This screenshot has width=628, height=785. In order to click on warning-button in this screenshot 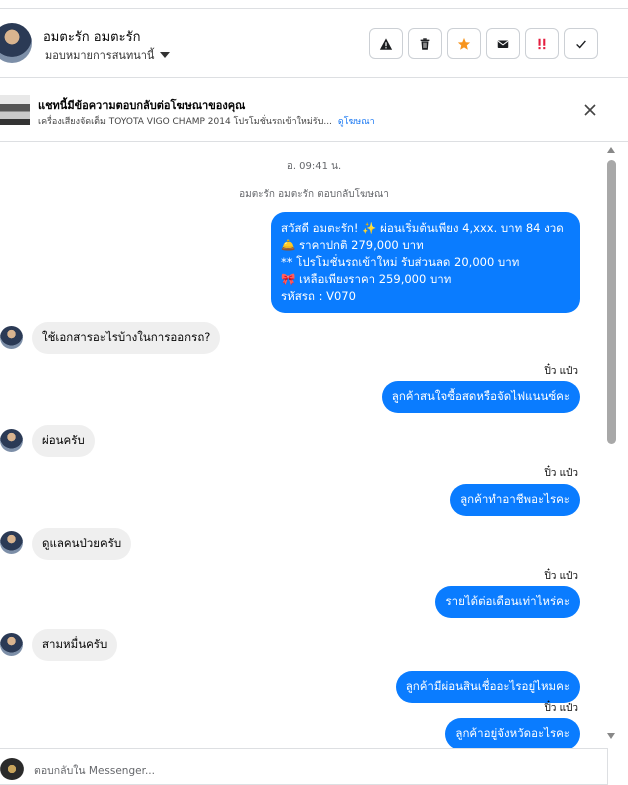, I will do `click(386, 43)`.